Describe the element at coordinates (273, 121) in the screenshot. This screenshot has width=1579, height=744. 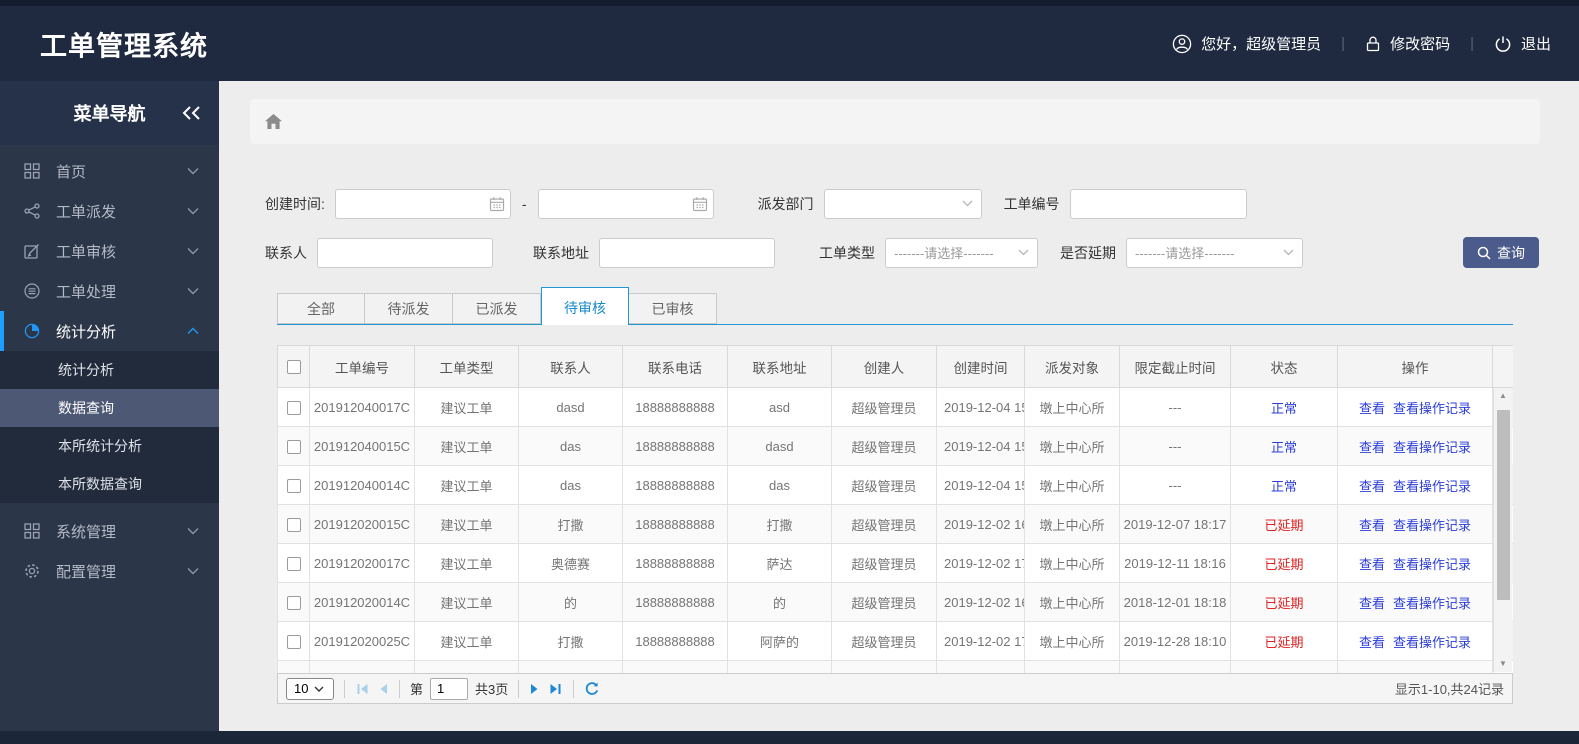
I see `home-icon` at that location.